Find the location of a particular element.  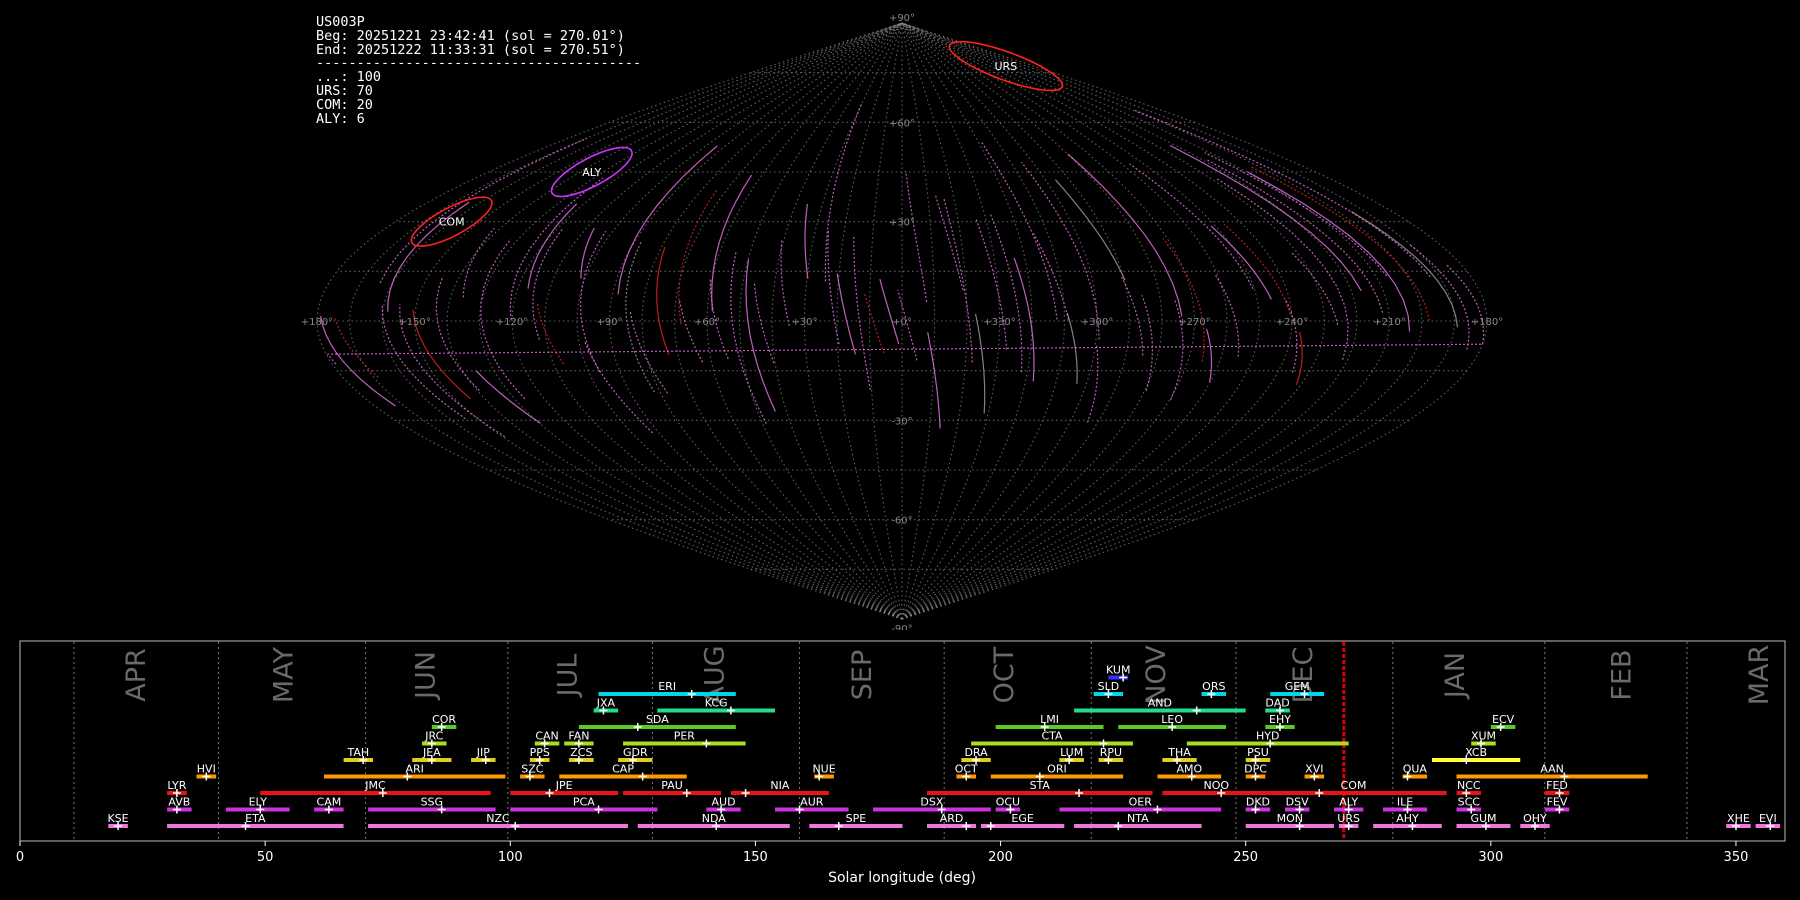

shower-label-gum: GUM is located at coordinates (1483, 818).